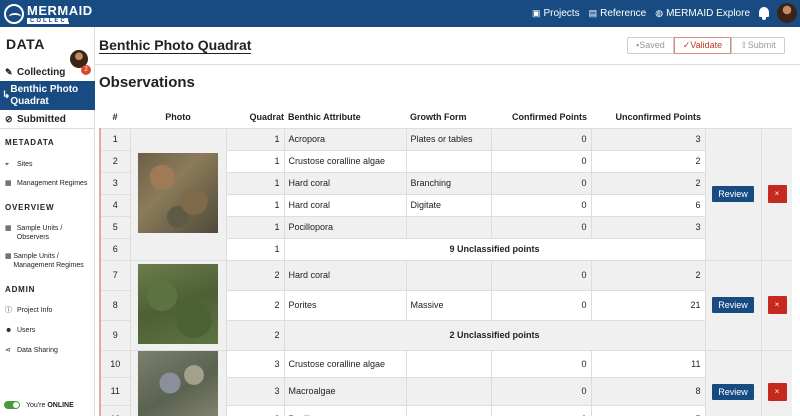 Image resolution: width=800 pixels, height=416 pixels. I want to click on sidebar-item-submitted: ⊘ Submitted, so click(47, 120).